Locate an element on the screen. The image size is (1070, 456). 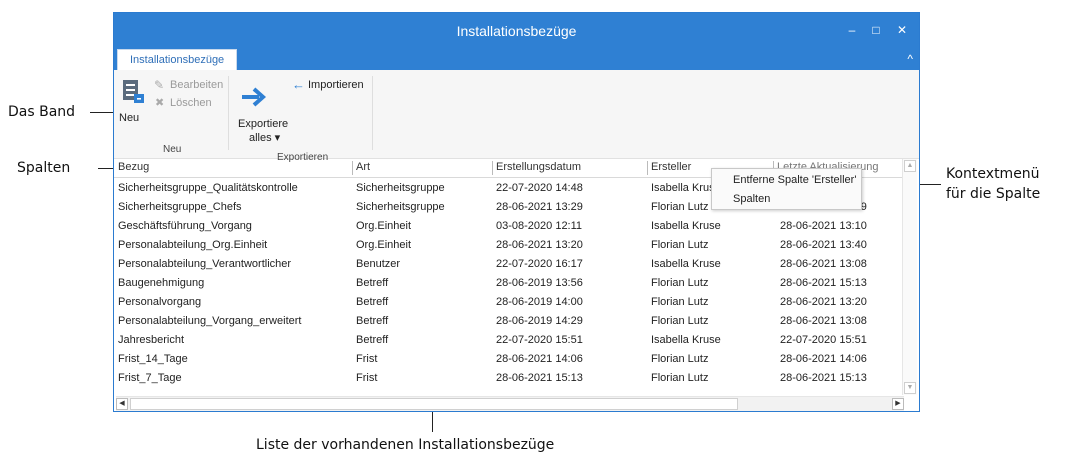
cell-created-date: 22-07-2020 16:17 is located at coordinates (539, 264).